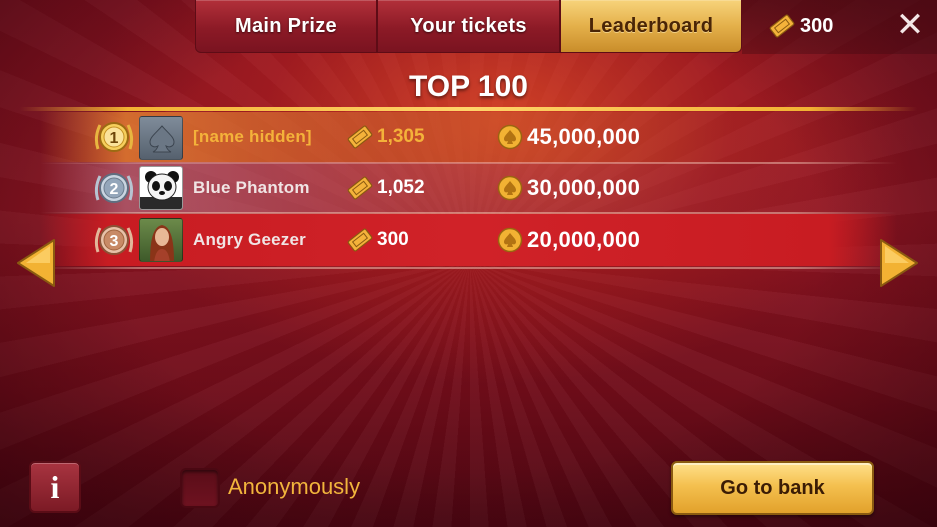  I want to click on coin-amount: 20,000,000, so click(584, 239).